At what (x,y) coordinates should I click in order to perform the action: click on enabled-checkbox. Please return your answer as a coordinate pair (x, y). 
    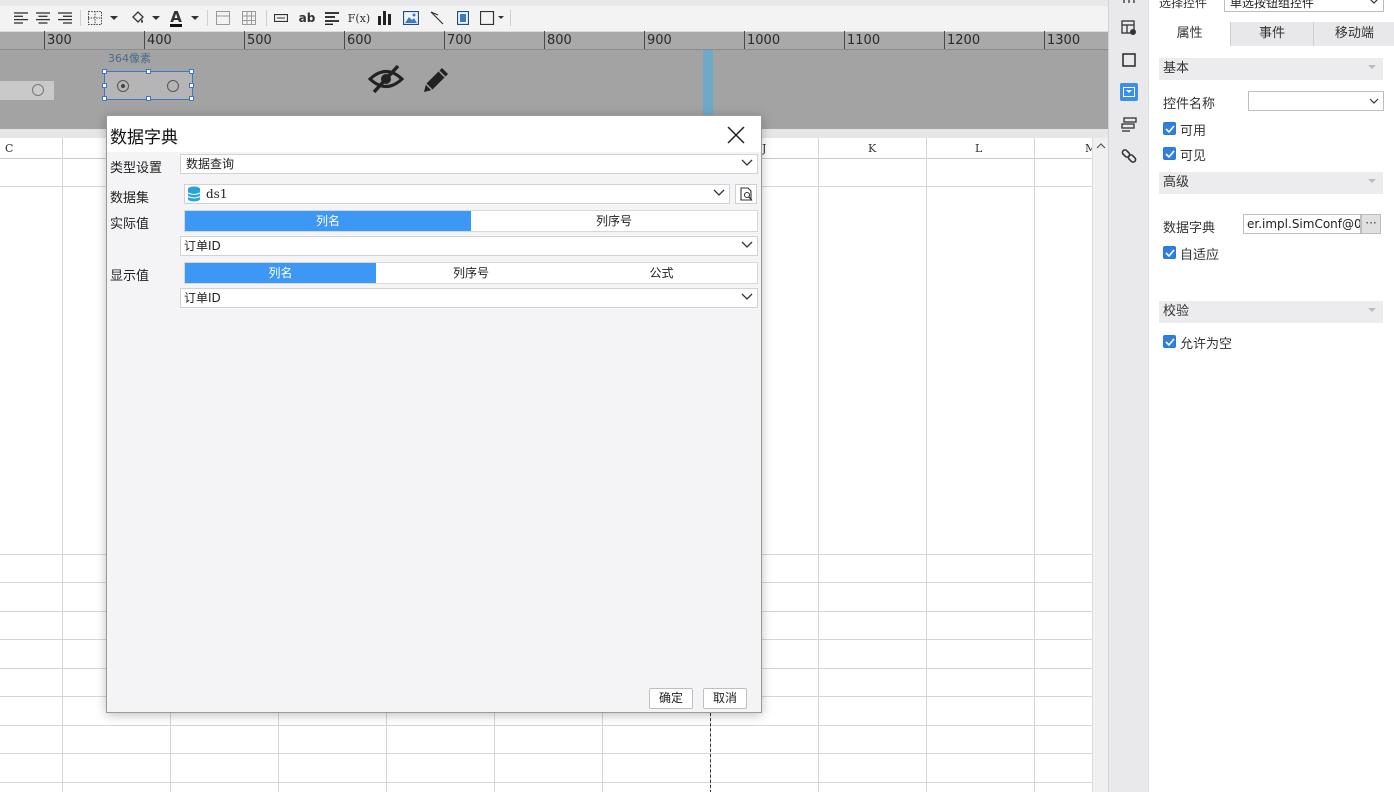
    Looking at the image, I should click on (1169, 128).